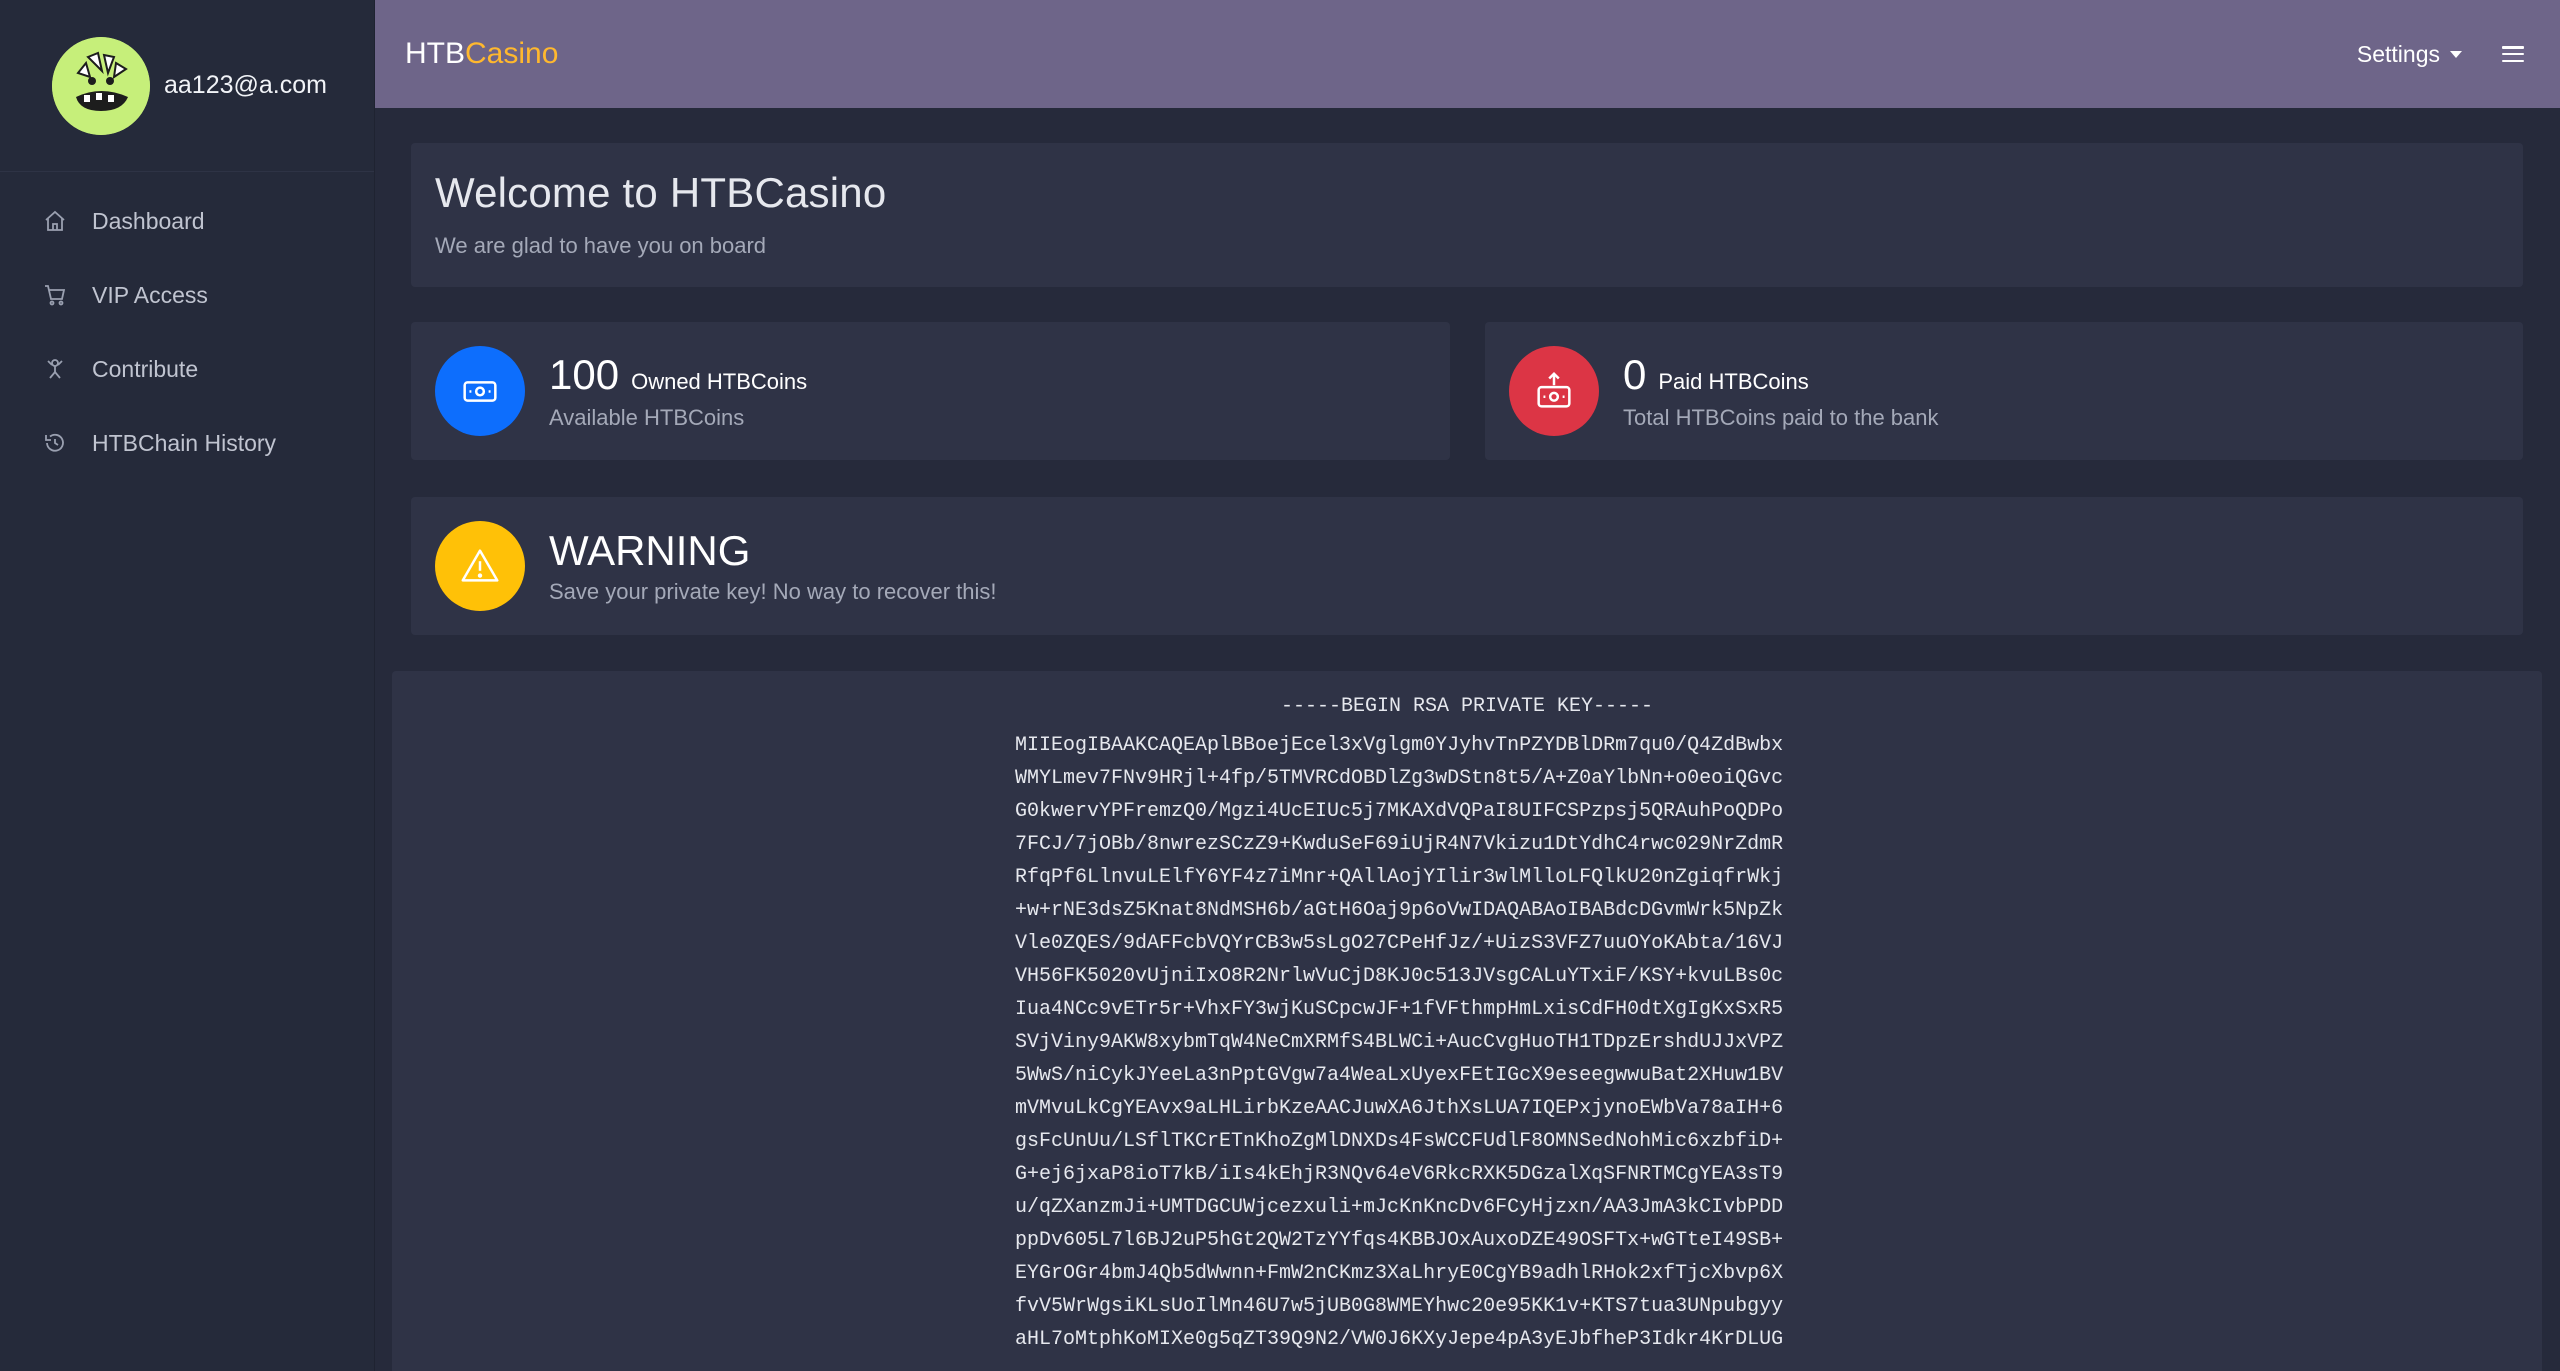 Image resolution: width=2560 pixels, height=1371 pixels. I want to click on settings-dropdown: Settings, so click(2409, 54).